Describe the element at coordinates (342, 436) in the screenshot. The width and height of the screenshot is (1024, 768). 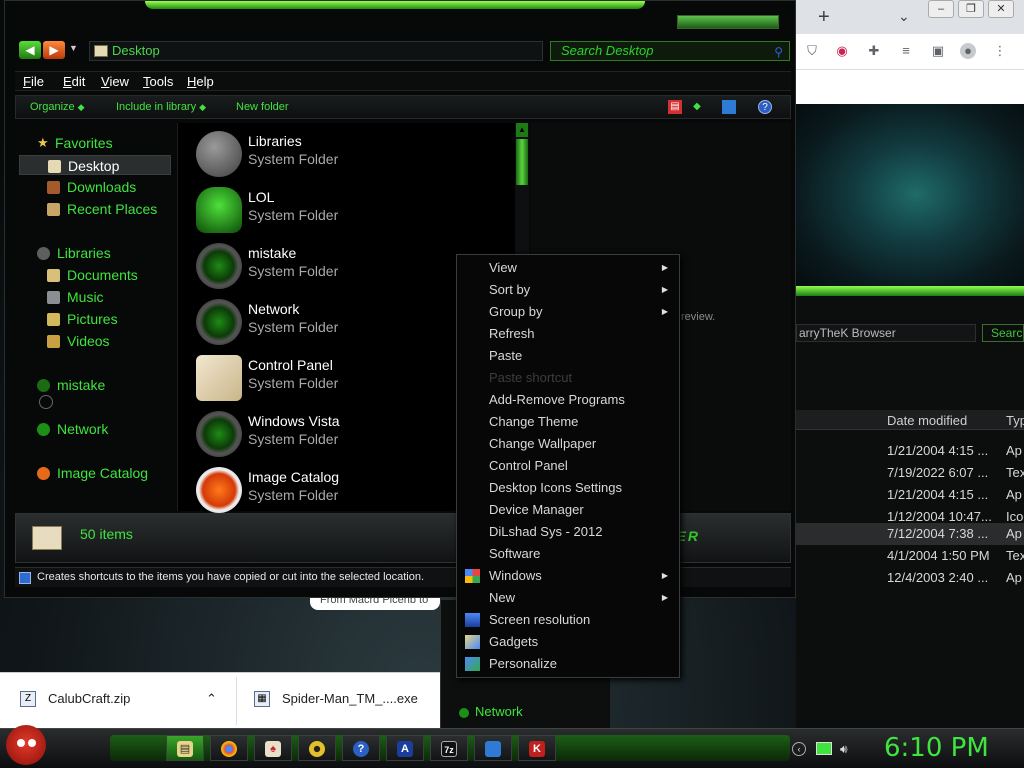
I see `file-item-windows-vista: Windows Vista System Folder` at that location.